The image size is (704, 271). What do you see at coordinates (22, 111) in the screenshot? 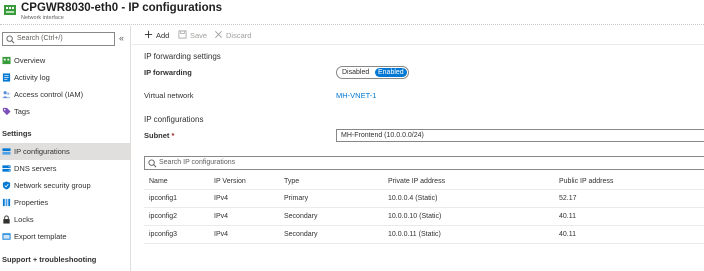
I see `sidebar-item-label: Tags` at bounding box center [22, 111].